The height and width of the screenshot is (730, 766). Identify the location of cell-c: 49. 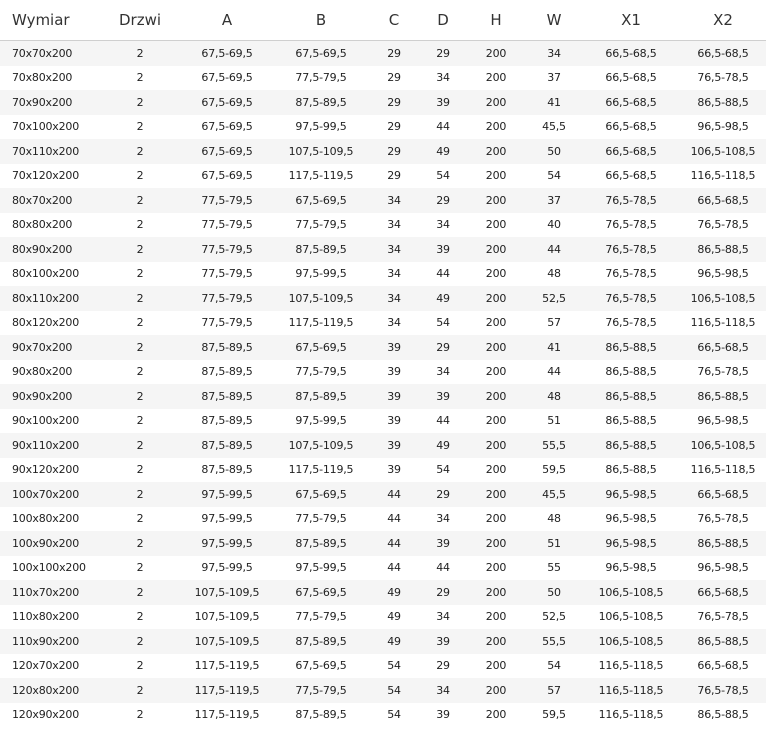
(394, 641).